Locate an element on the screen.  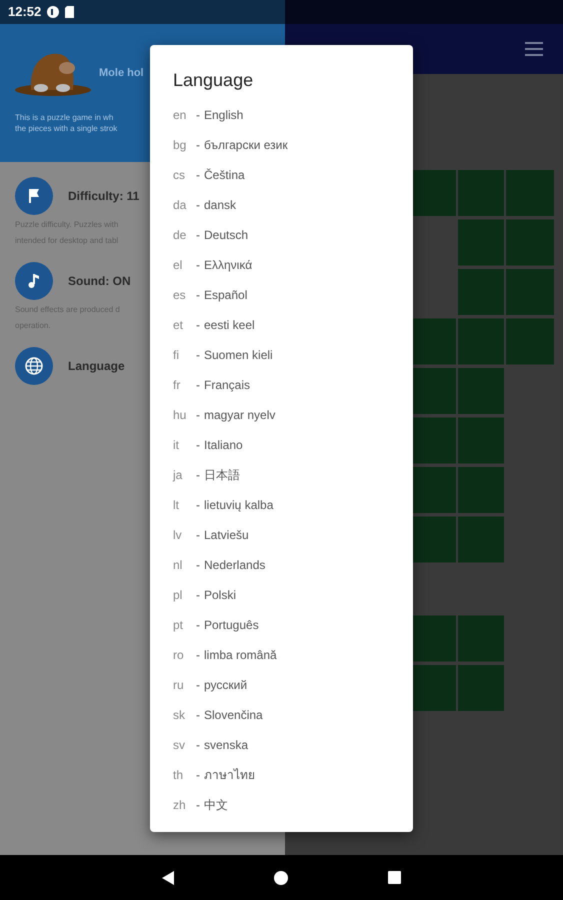
language-option: en - English is located at coordinates (293, 115).